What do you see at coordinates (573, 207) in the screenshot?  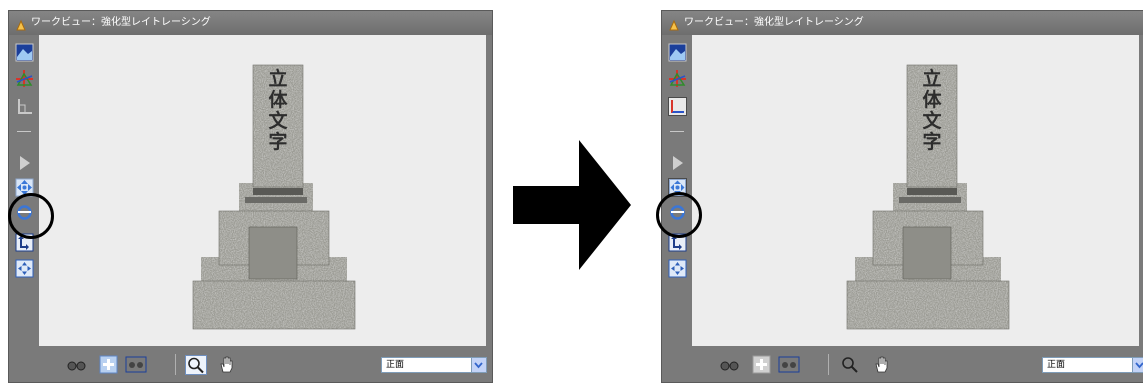 I see `transition-arrow-icon` at bounding box center [573, 207].